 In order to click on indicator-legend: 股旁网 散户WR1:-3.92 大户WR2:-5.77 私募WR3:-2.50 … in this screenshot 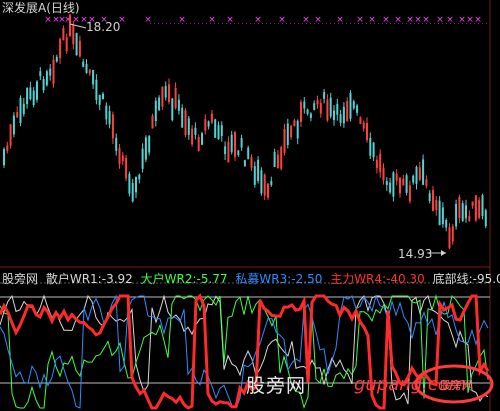, I will do `click(251, 279)`.